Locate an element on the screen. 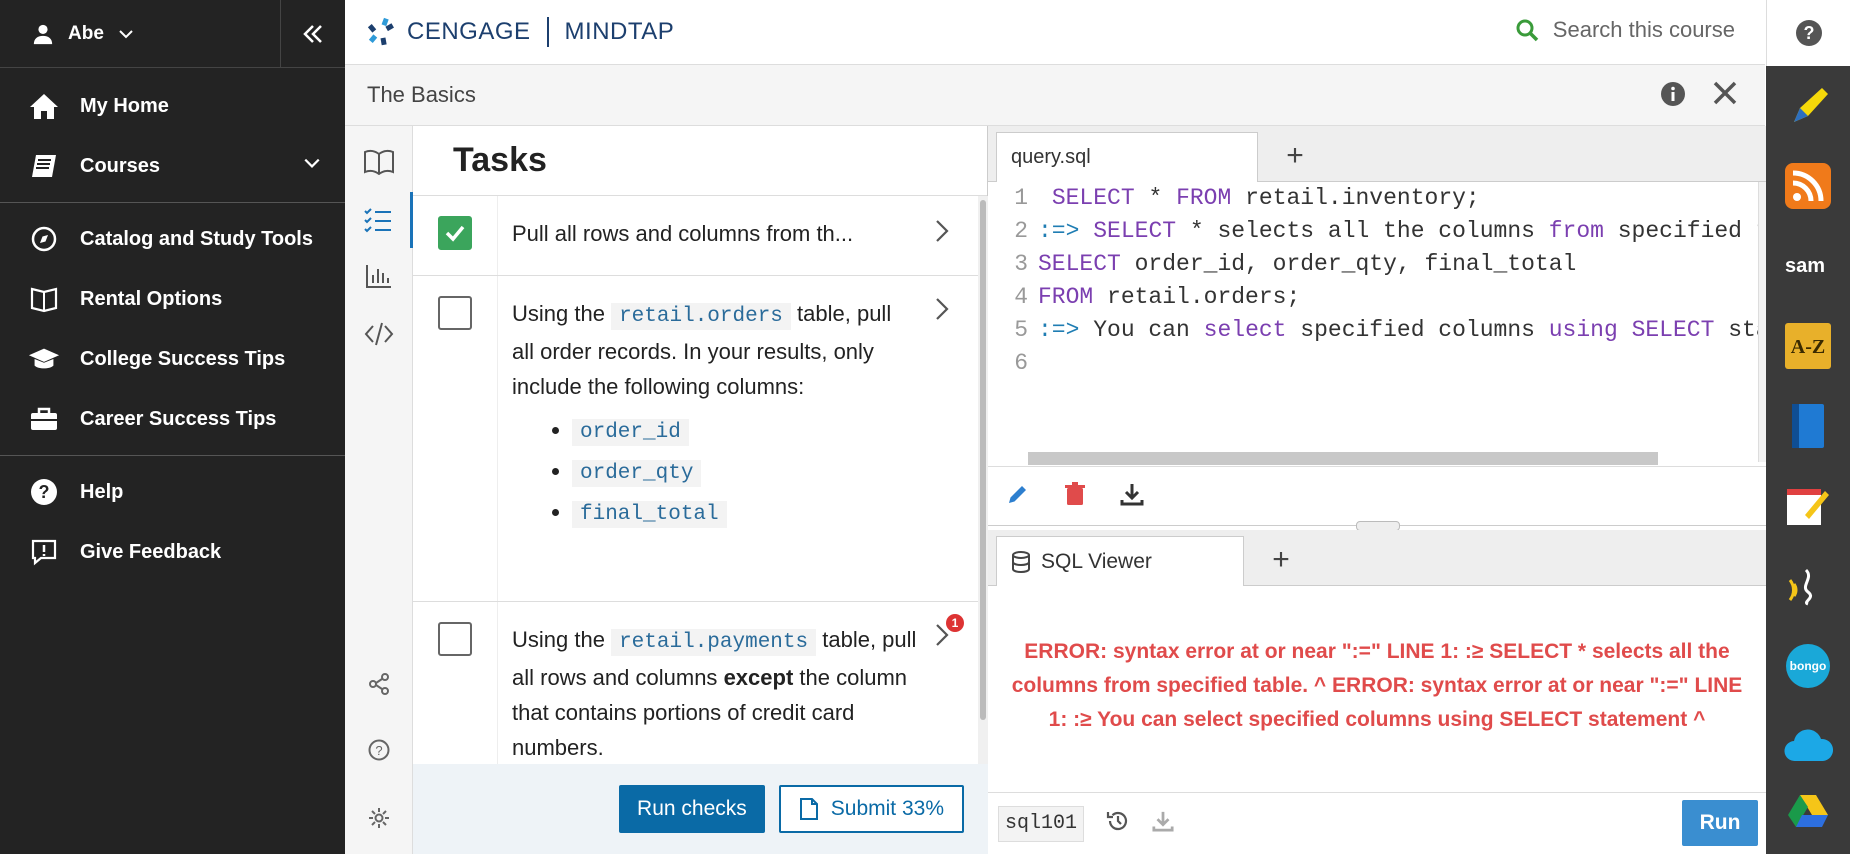 This screenshot has width=1850, height=854. sql-viewer-tab-label: SQL Viewer is located at coordinates (1096, 561).